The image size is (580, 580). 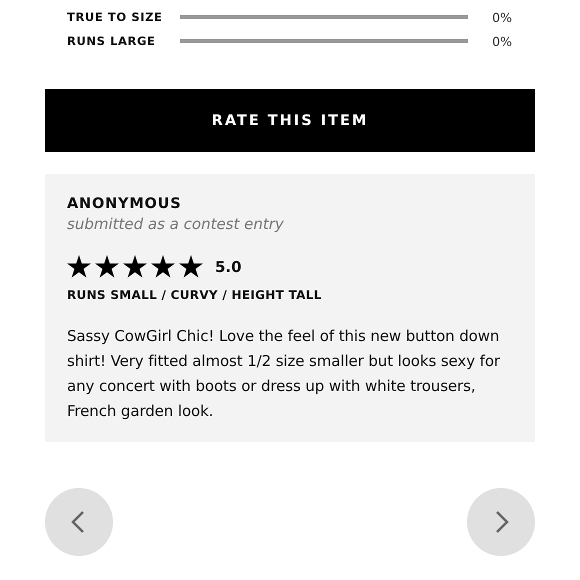 I want to click on review-author: ANONYMOUS, so click(x=124, y=204).